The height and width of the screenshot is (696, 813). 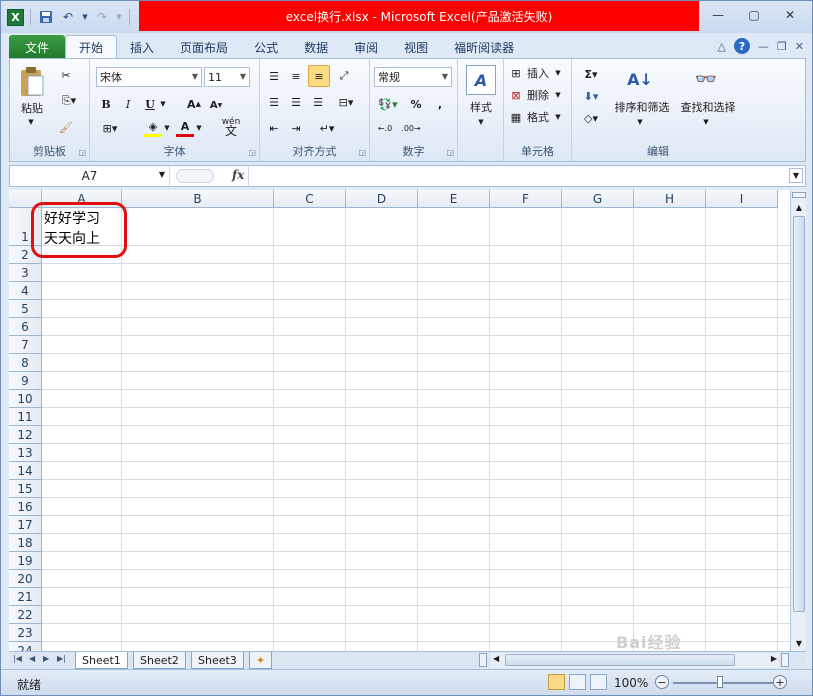 I want to click on doc-restore-icon: ❐, so click(x=782, y=46).